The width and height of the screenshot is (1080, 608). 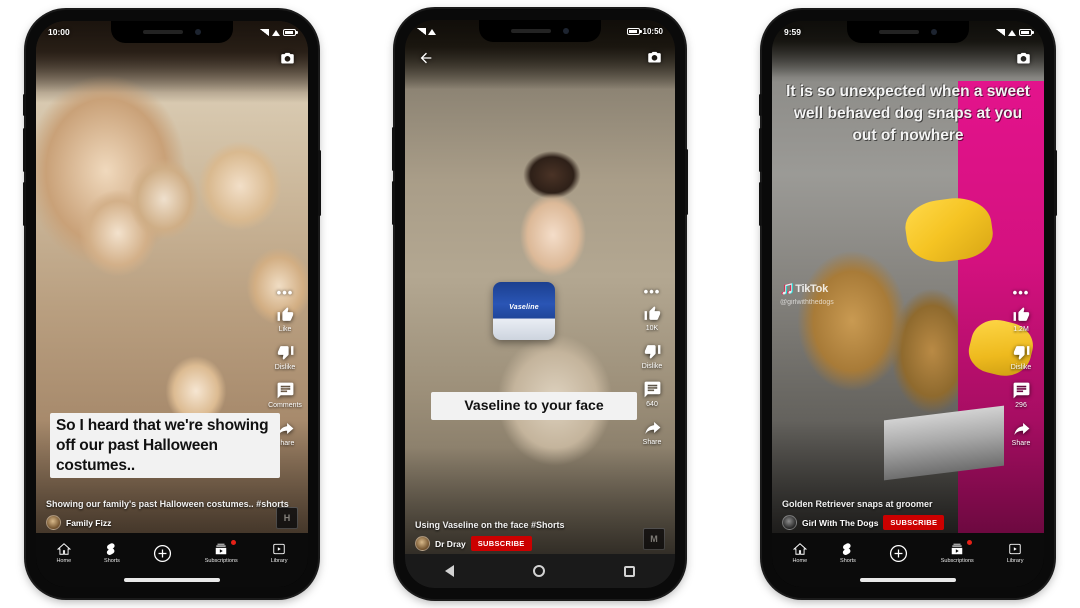 What do you see at coordinates (1021, 443) in the screenshot?
I see `share-label: Share` at bounding box center [1021, 443].